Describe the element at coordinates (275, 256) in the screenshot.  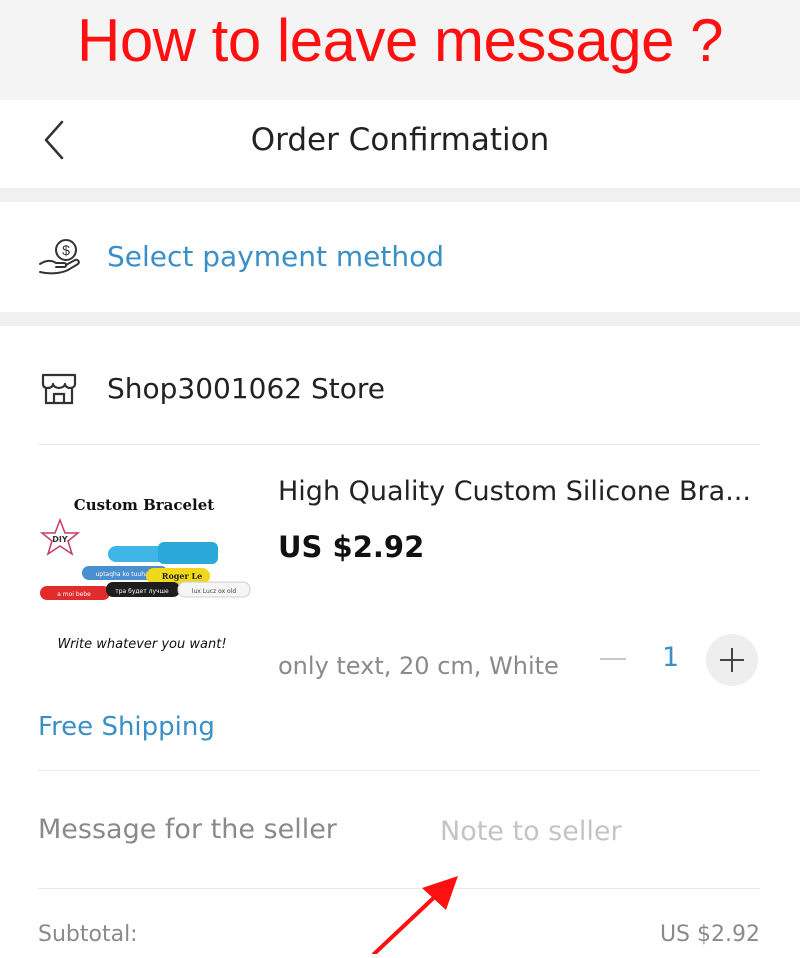
I see `select-payment-link: Select payment method` at that location.